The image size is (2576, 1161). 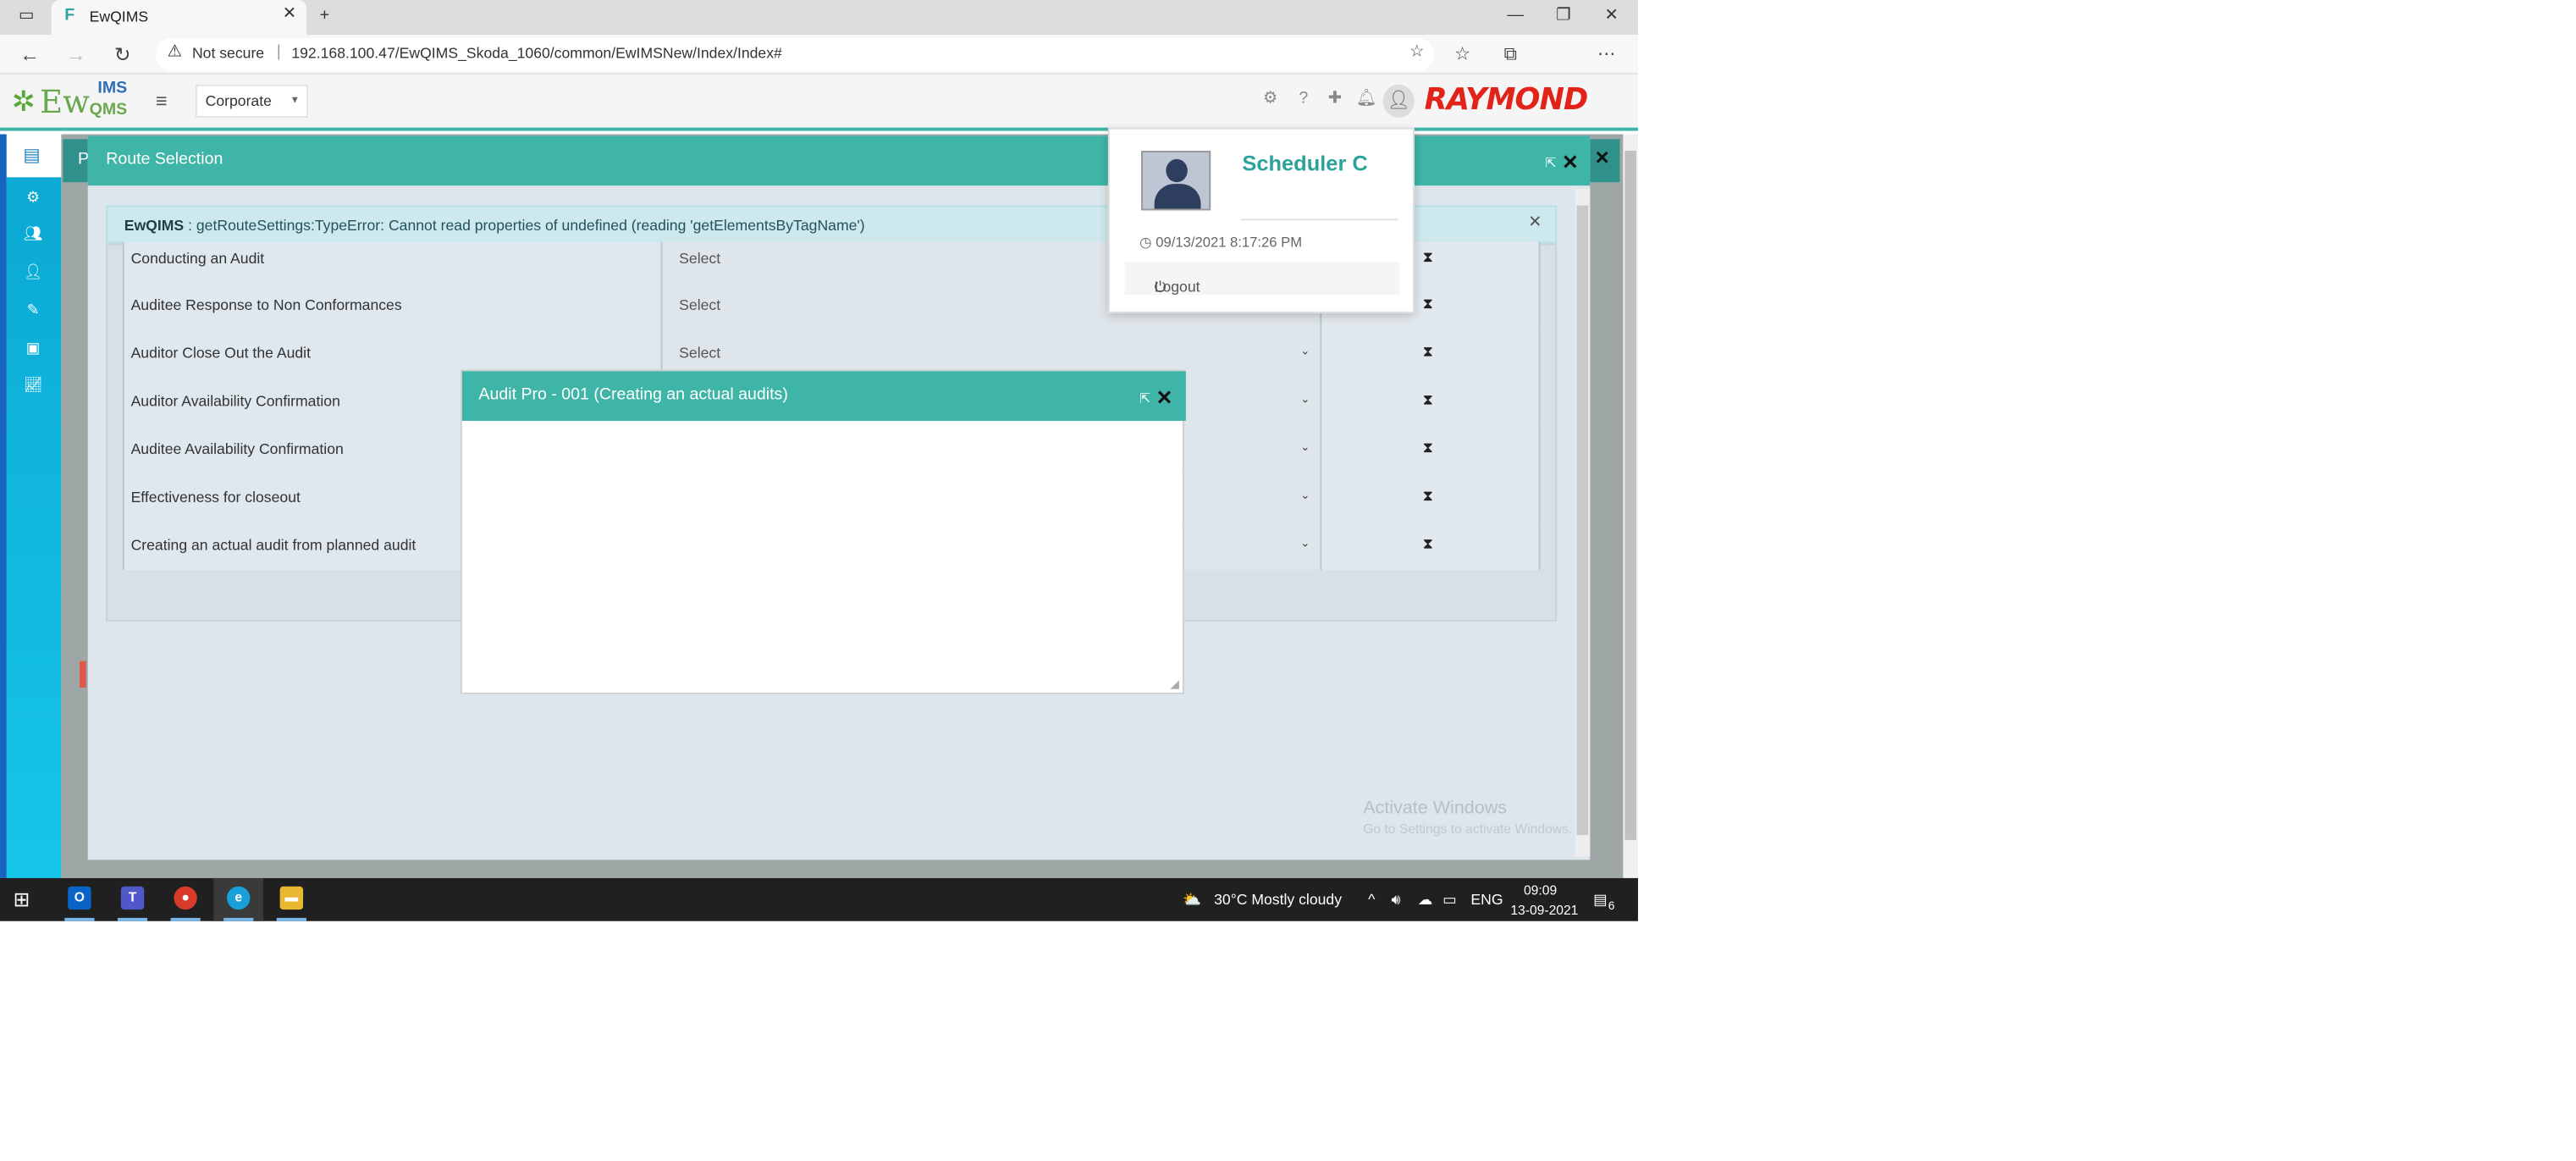 What do you see at coordinates (27, 16) in the screenshot?
I see `tab-actions-icon: ▭` at bounding box center [27, 16].